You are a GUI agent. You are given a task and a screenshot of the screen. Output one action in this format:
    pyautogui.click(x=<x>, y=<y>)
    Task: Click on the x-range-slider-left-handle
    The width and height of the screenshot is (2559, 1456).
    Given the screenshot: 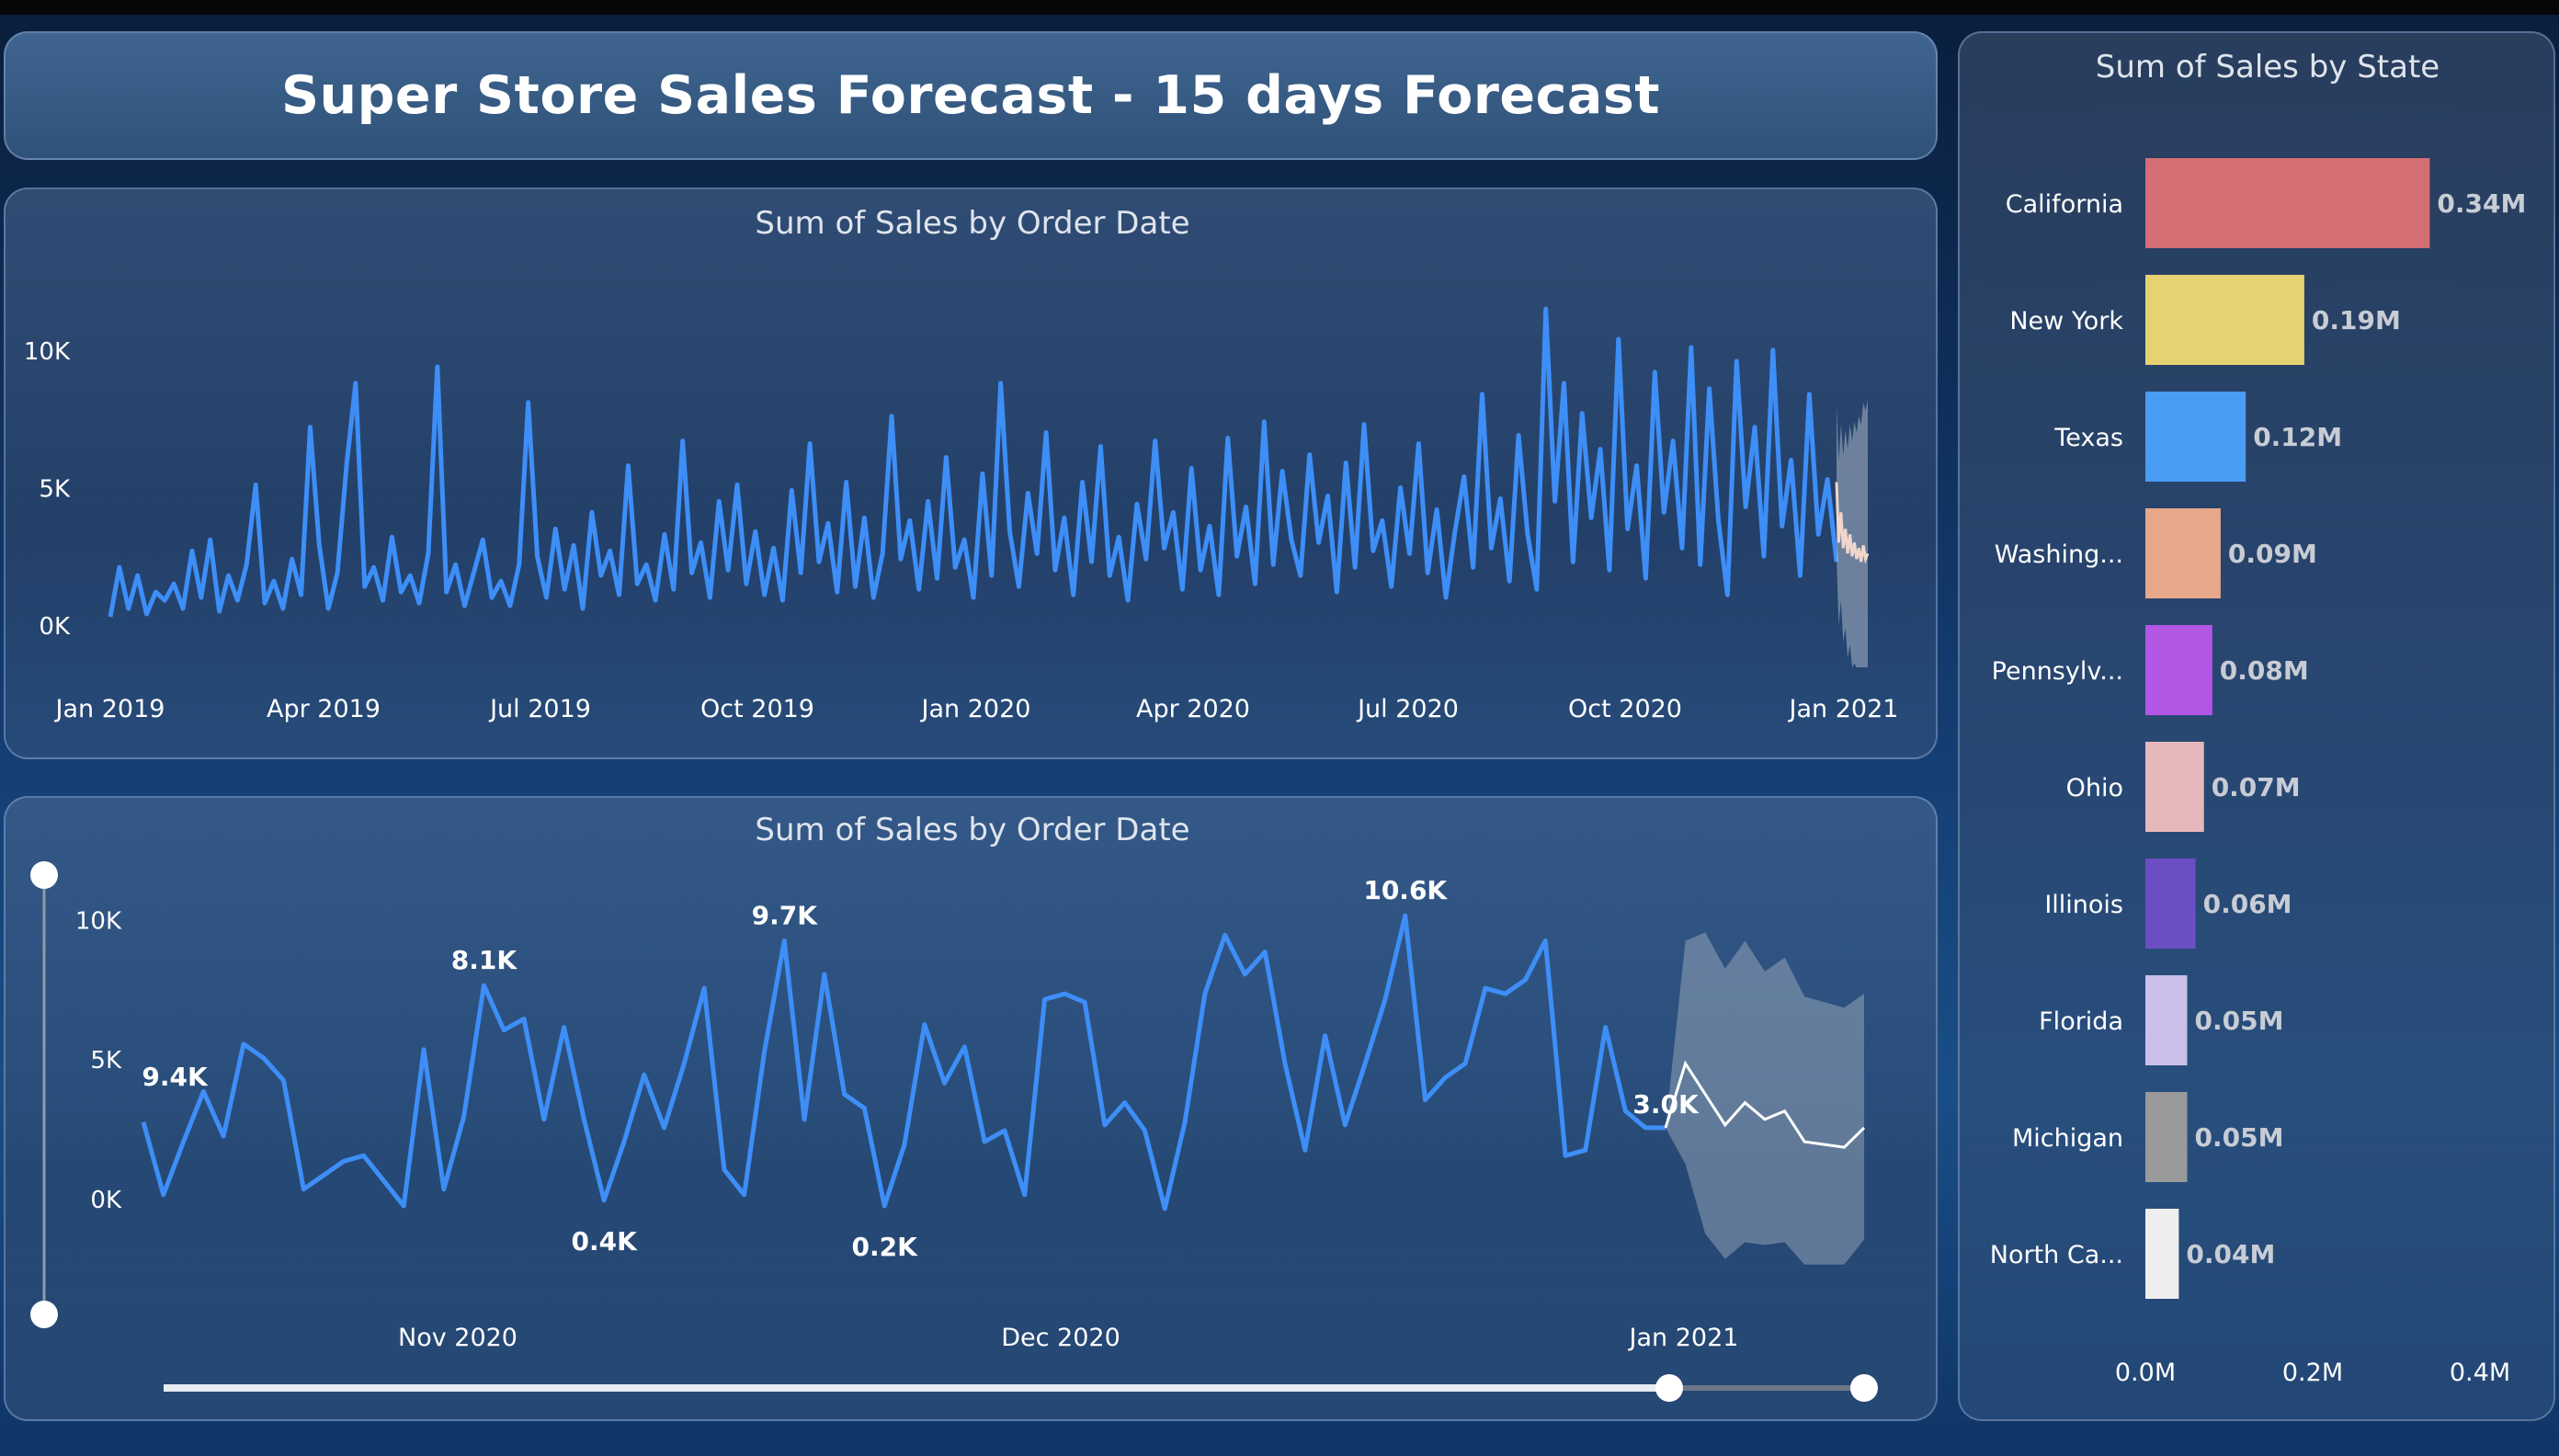 What is the action you would take?
    pyautogui.click(x=1669, y=1388)
    